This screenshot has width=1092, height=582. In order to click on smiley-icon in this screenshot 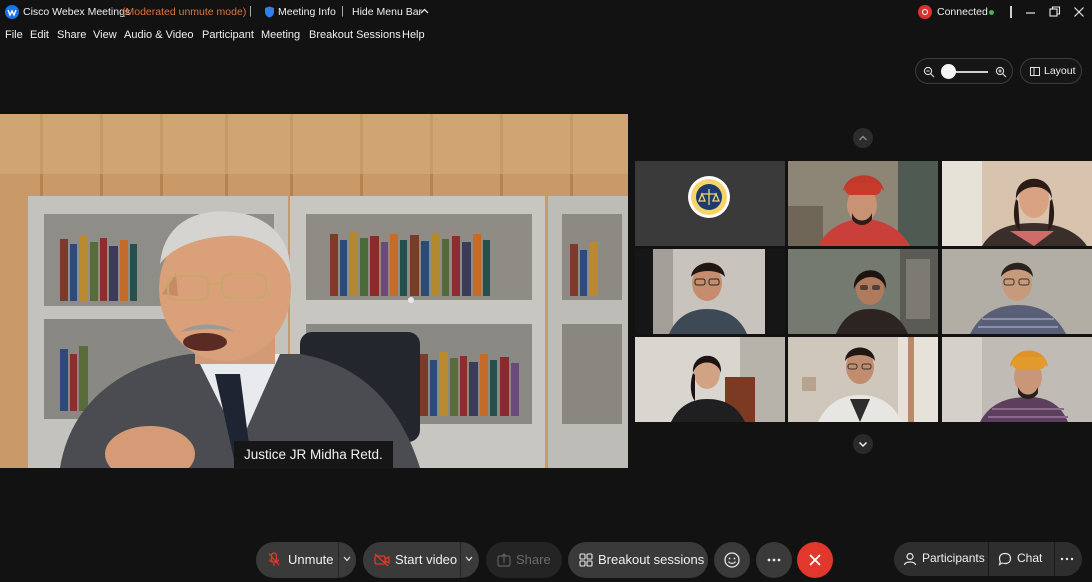, I will do `click(732, 560)`.